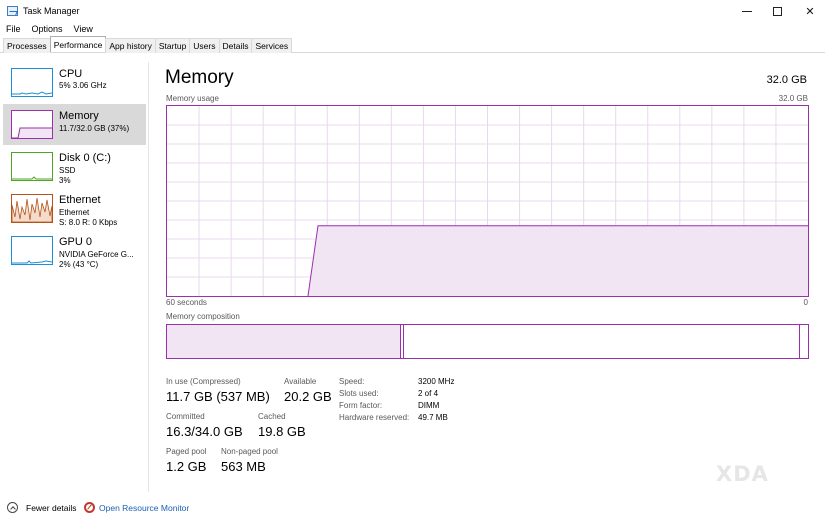  Describe the element at coordinates (32, 132) in the screenshot. I see `memory-mini-chart` at that location.